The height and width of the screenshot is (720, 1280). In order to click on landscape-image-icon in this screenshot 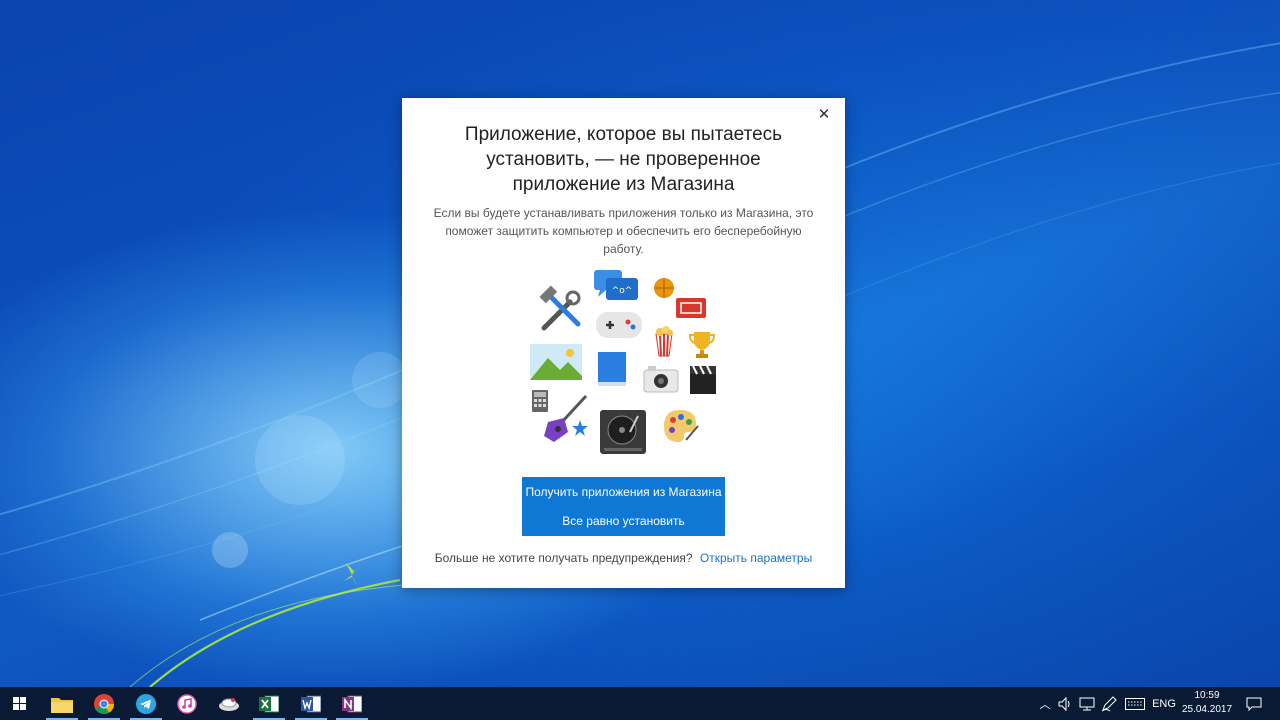, I will do `click(556, 362)`.